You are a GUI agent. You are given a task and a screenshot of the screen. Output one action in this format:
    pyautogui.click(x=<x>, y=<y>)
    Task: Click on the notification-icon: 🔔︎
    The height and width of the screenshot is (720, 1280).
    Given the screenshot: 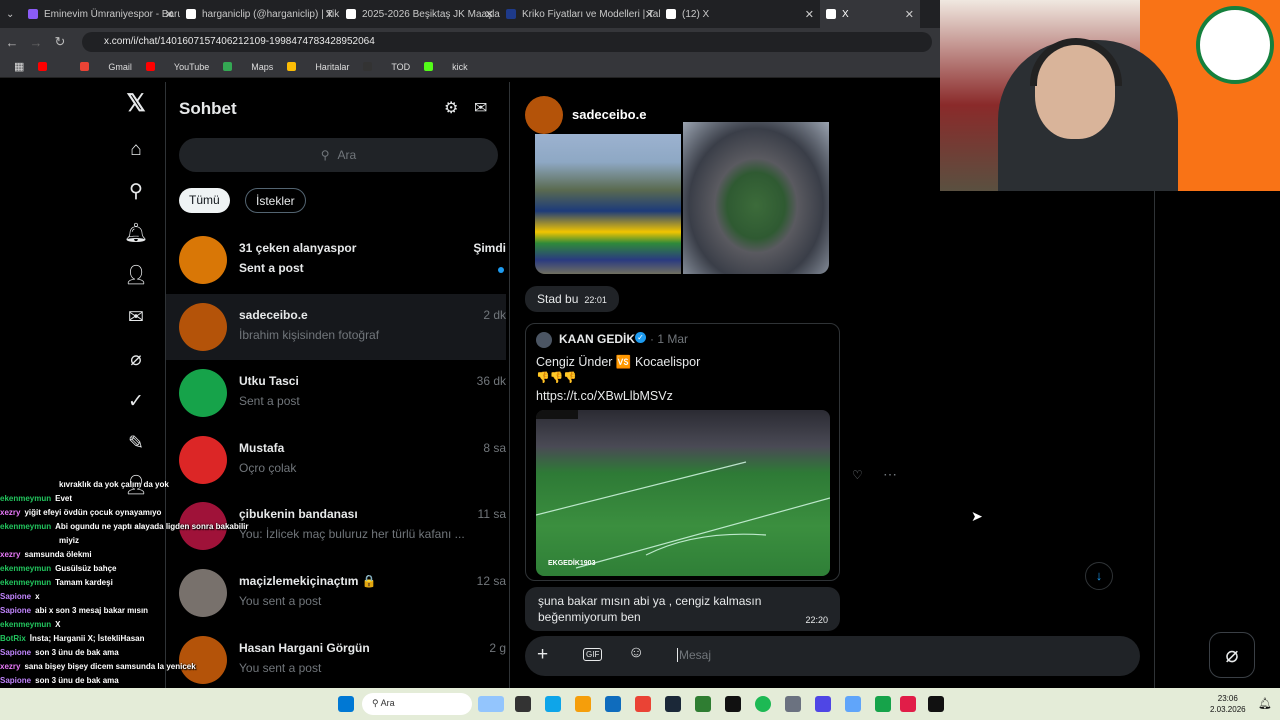 What is the action you would take?
    pyautogui.click(x=1265, y=703)
    